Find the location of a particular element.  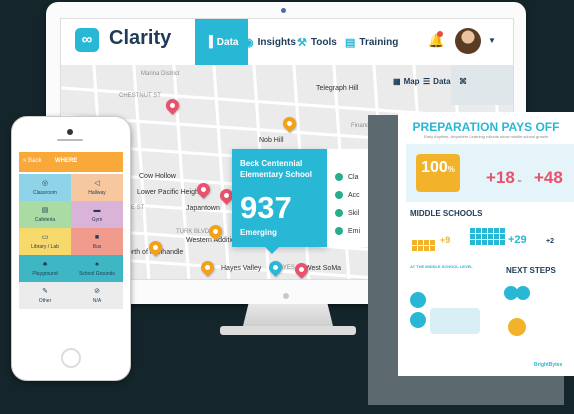

map-label-nob-hill: Nob Hill is located at coordinates (271, 140).